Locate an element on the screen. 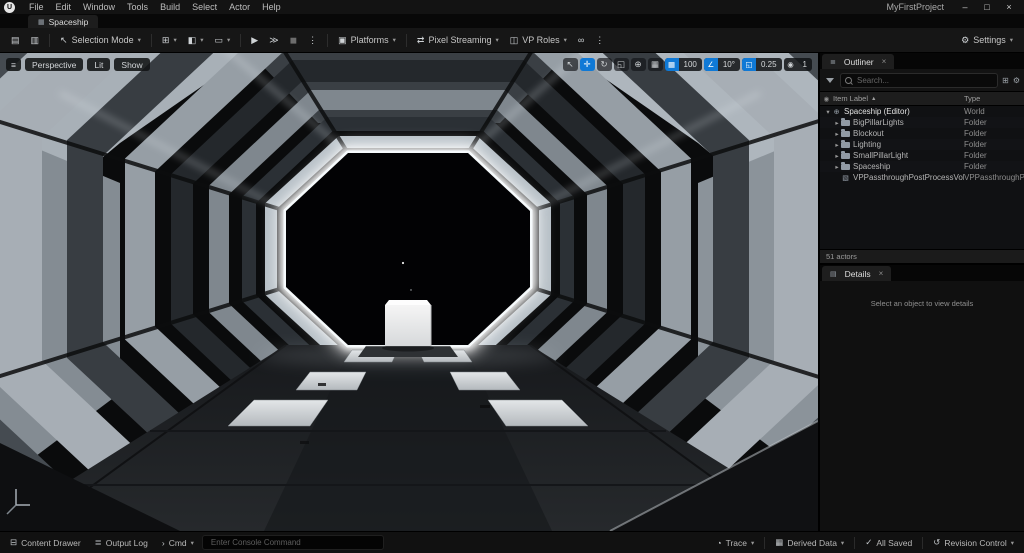 This screenshot has width=1024, height=553. filter-icon is located at coordinates (830, 80).